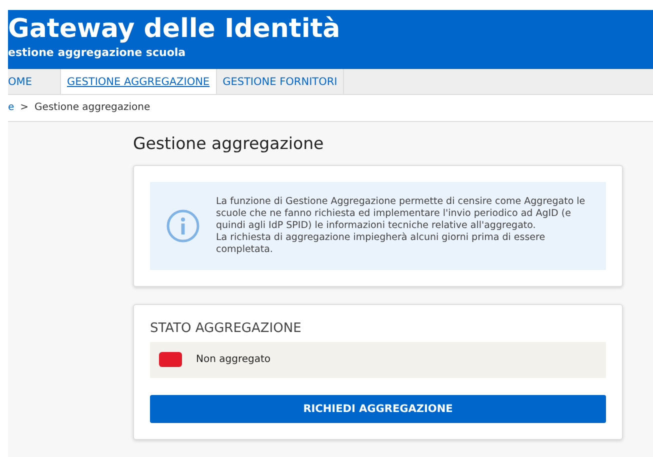  Describe the element at coordinates (378, 408) in the screenshot. I see `request-button: RICHIEDI AGGREGAZIONE` at that location.